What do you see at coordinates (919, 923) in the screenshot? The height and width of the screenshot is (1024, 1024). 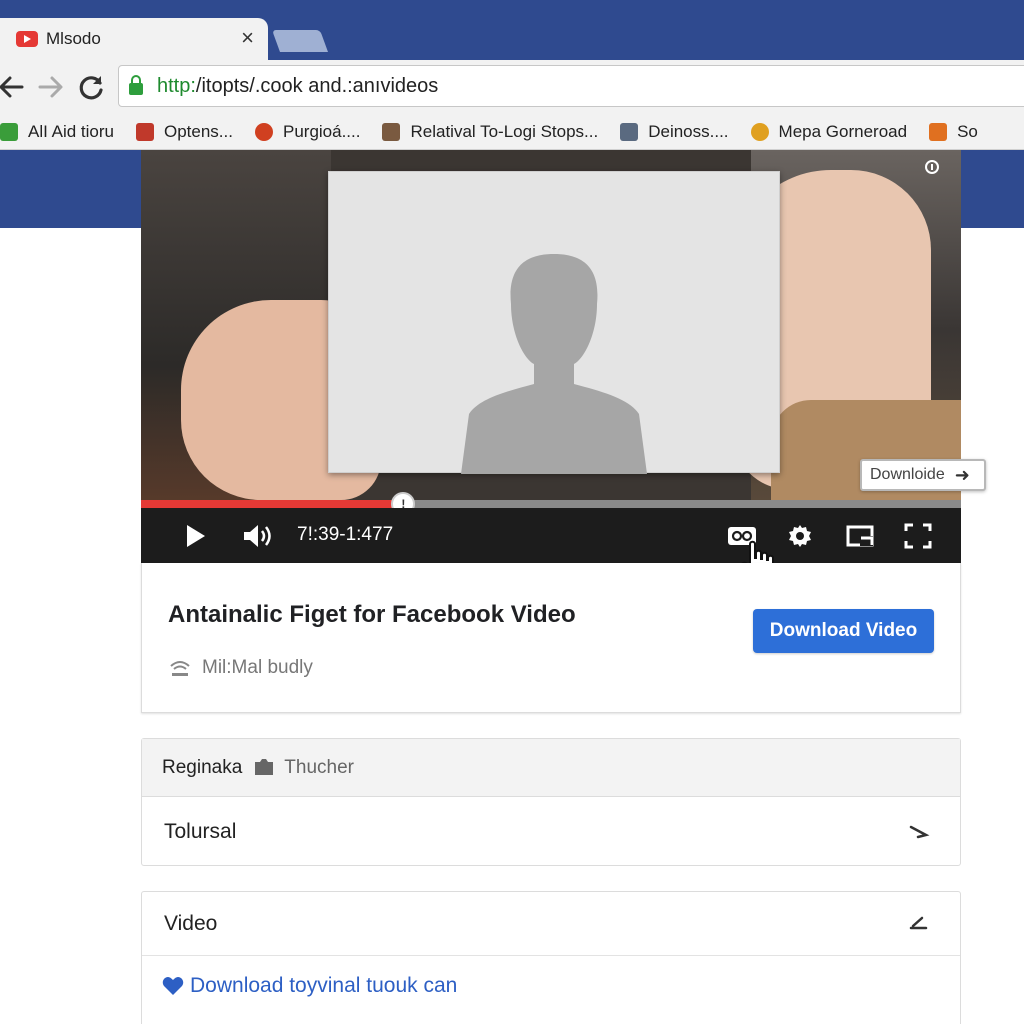 I see `chevron-up-icon` at bounding box center [919, 923].